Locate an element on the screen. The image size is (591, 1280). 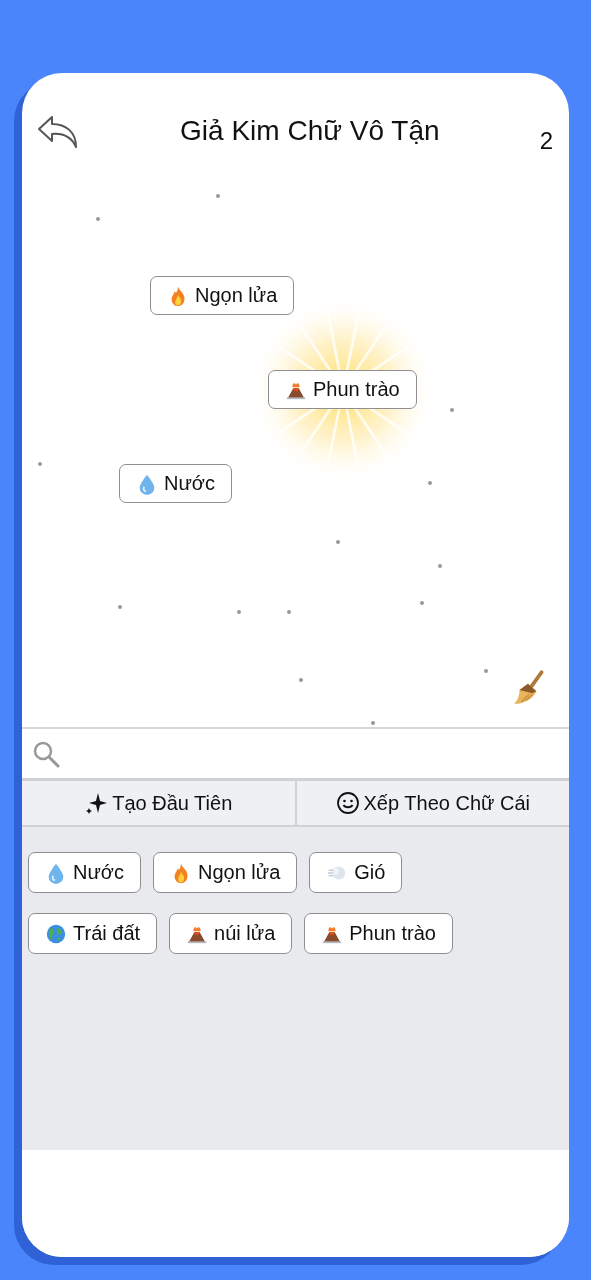
element-chip: Trái đất is located at coordinates (93, 933).